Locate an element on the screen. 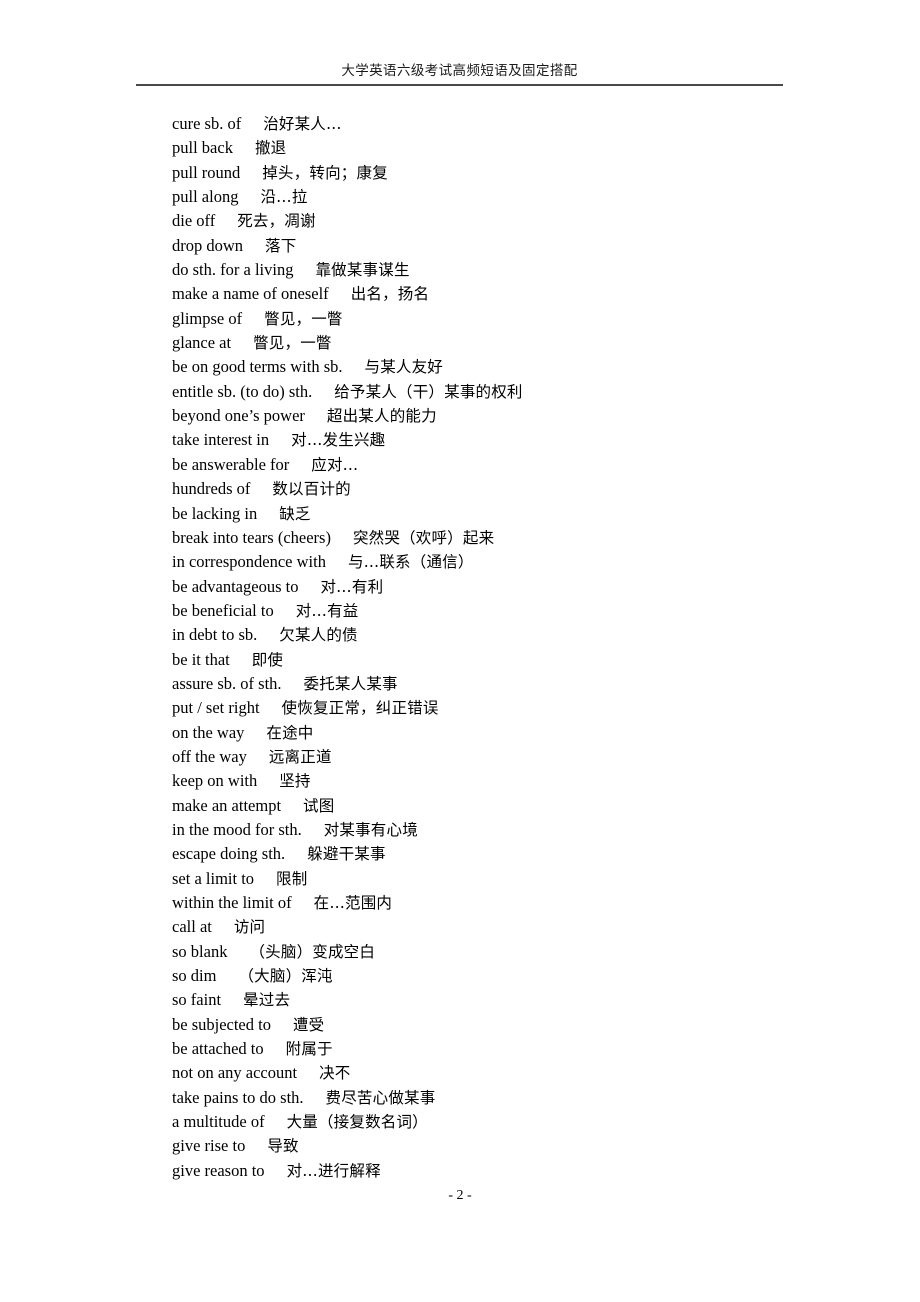  phrase-entry: in correspondence with 与…联系（通信） is located at coordinates (502, 562).